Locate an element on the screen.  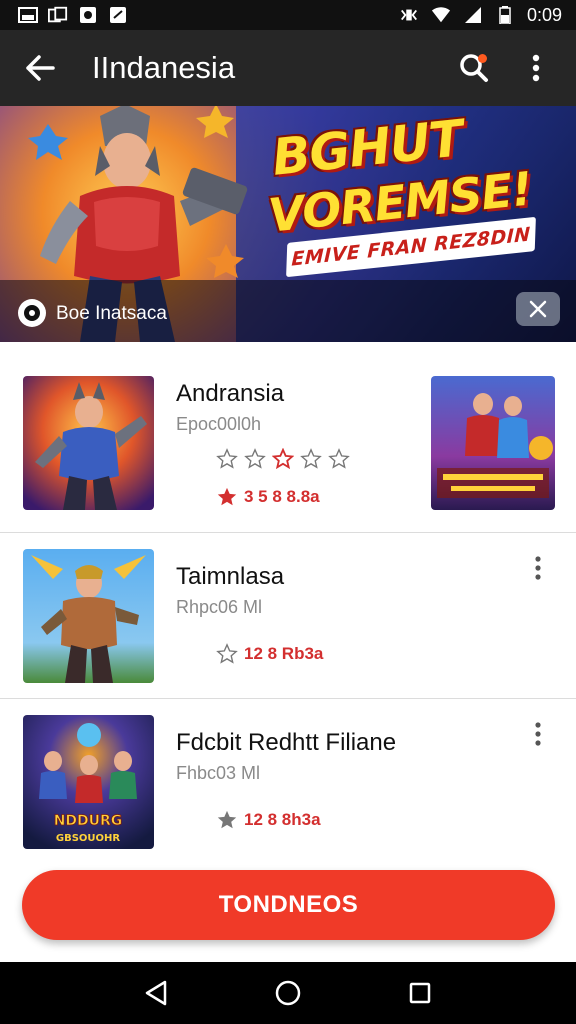
svg-text: NDDURG is located at coordinates (88, 821).